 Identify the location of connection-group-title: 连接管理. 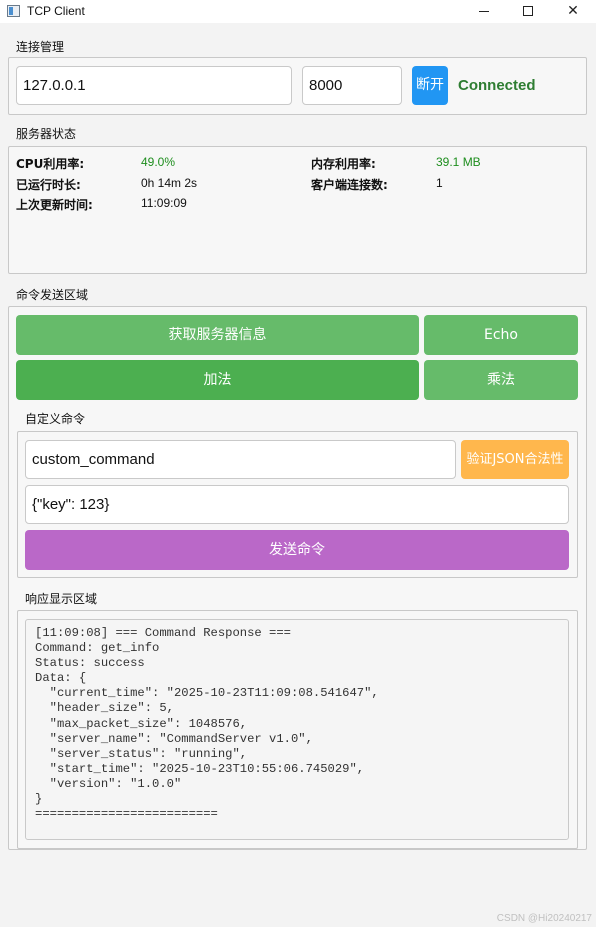
(40, 47).